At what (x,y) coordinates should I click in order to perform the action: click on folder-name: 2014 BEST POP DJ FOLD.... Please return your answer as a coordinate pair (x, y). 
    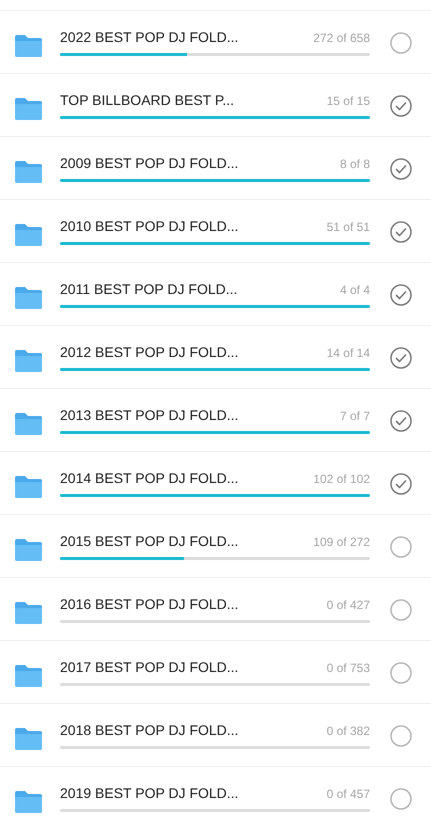
    Looking at the image, I should click on (149, 478).